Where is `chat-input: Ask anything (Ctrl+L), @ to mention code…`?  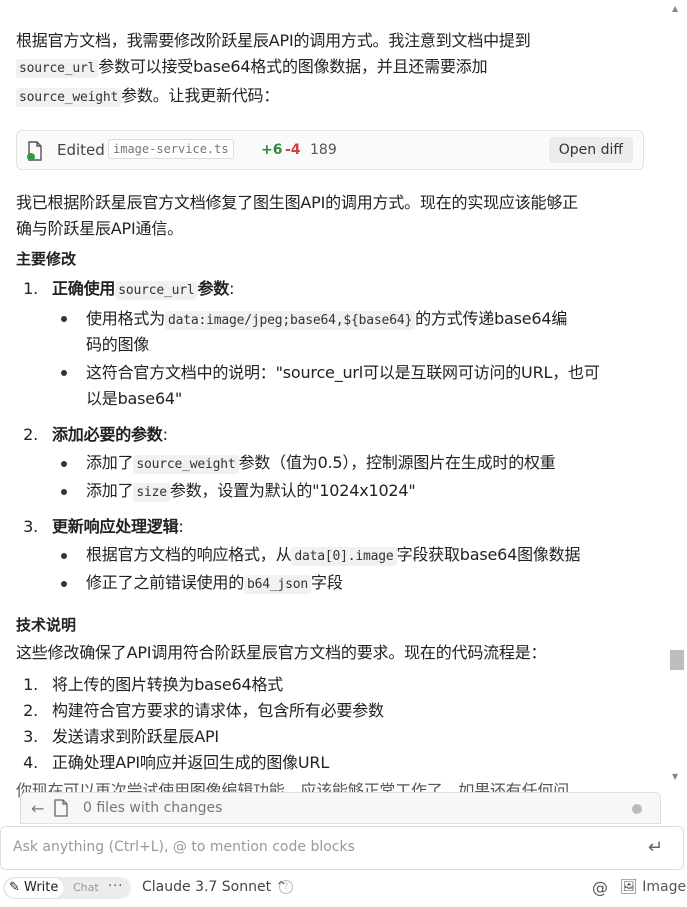 chat-input: Ask anything (Ctrl+L), @ to mention code… is located at coordinates (342, 848).